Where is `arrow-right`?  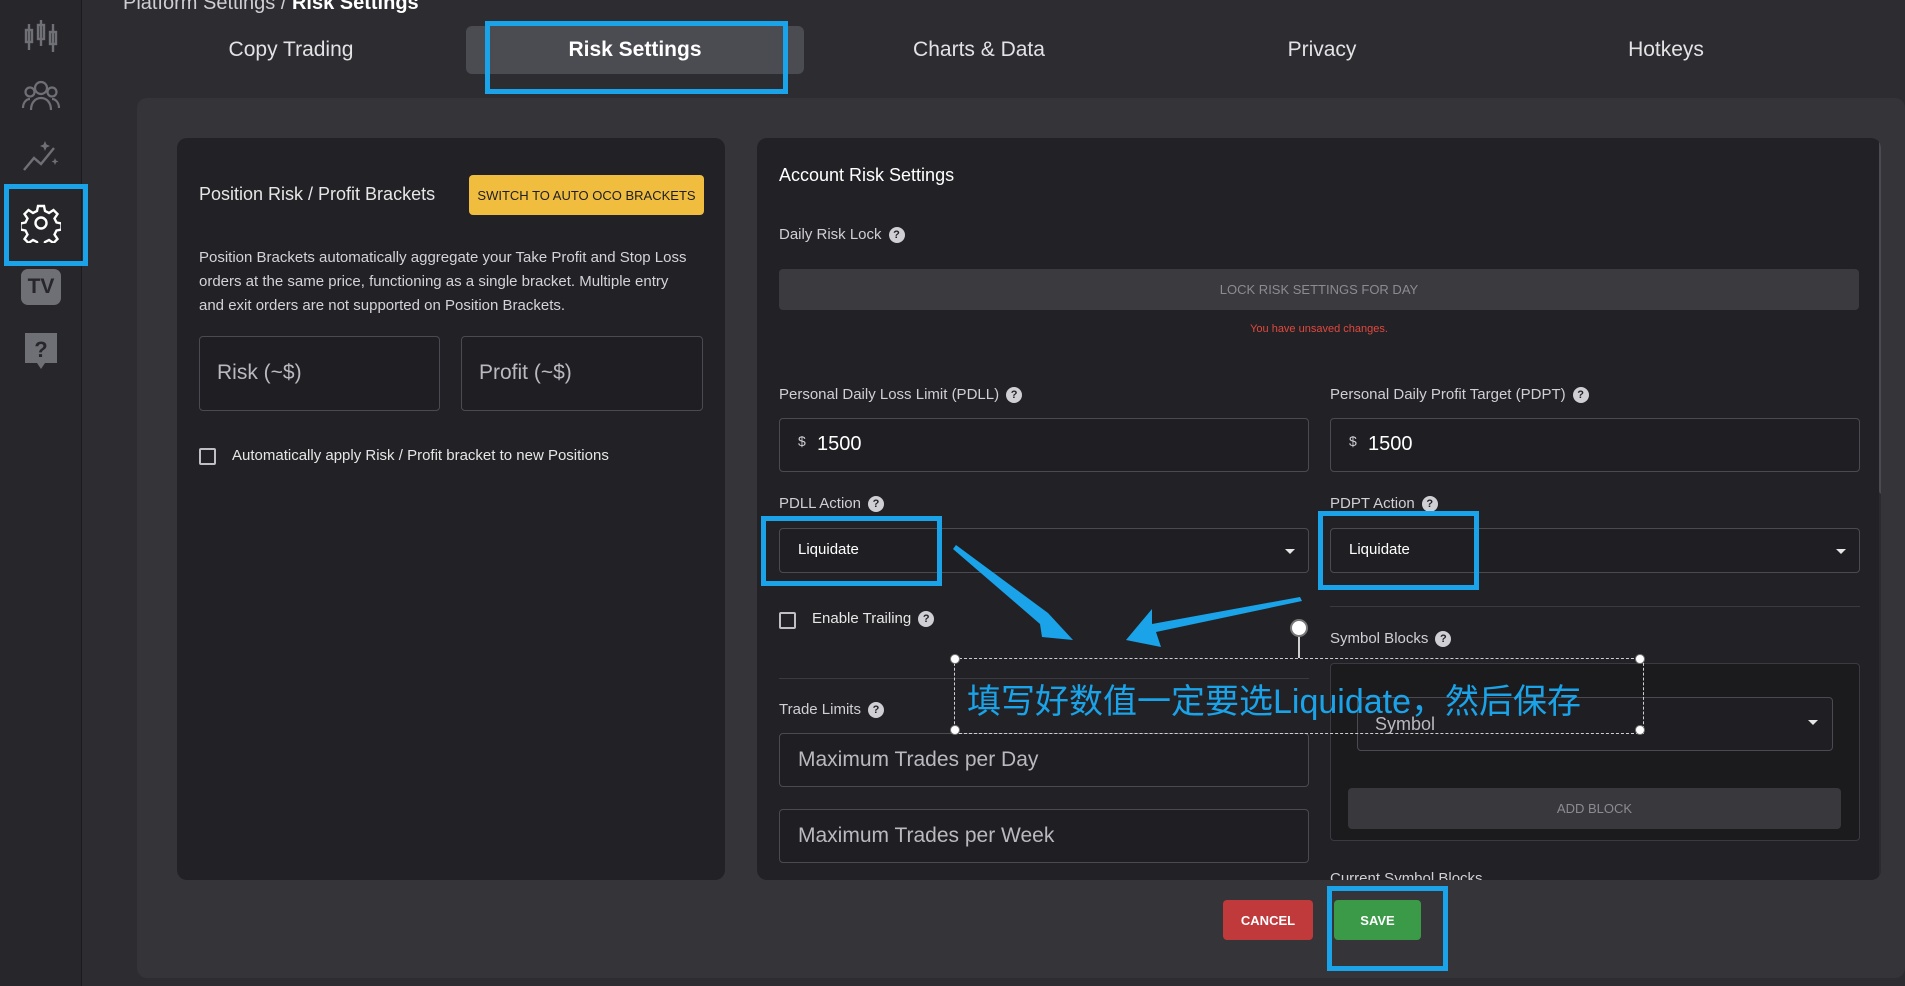 arrow-right is located at coordinates (1214, 622).